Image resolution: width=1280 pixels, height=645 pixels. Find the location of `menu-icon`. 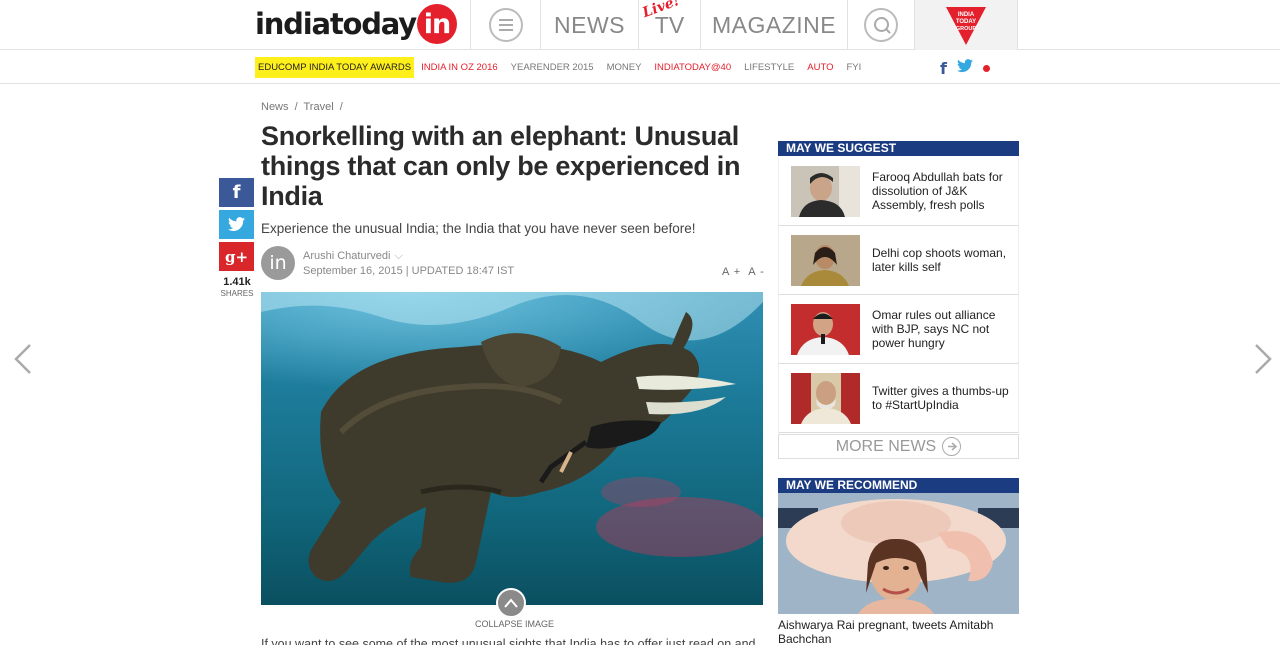

menu-icon is located at coordinates (505, 25).